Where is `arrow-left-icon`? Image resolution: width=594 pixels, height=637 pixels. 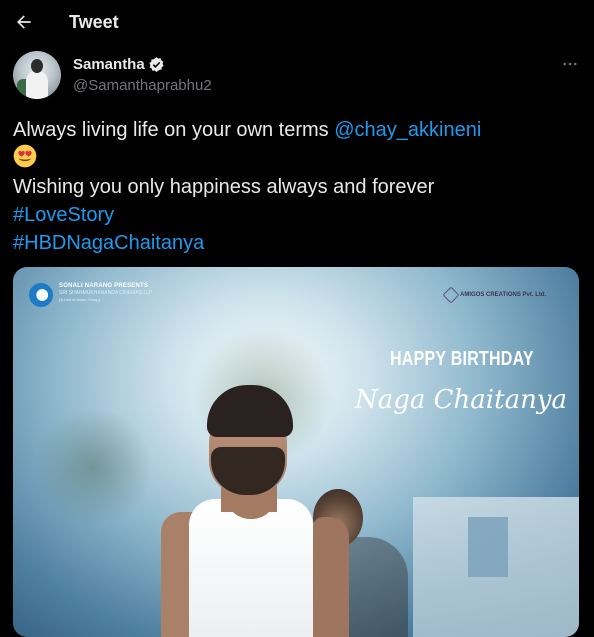 arrow-left-icon is located at coordinates (24, 22).